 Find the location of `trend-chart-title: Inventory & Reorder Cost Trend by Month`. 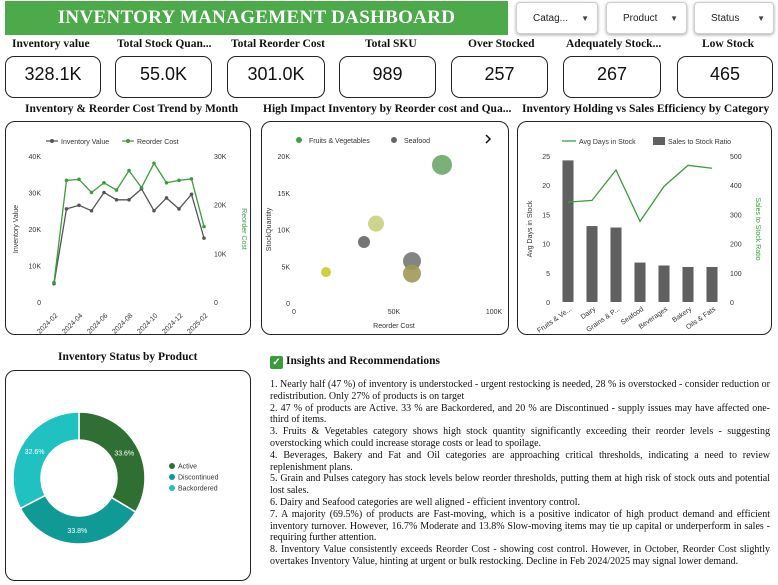

trend-chart-title: Inventory & Reorder Cost Trend by Month is located at coordinates (132, 109).